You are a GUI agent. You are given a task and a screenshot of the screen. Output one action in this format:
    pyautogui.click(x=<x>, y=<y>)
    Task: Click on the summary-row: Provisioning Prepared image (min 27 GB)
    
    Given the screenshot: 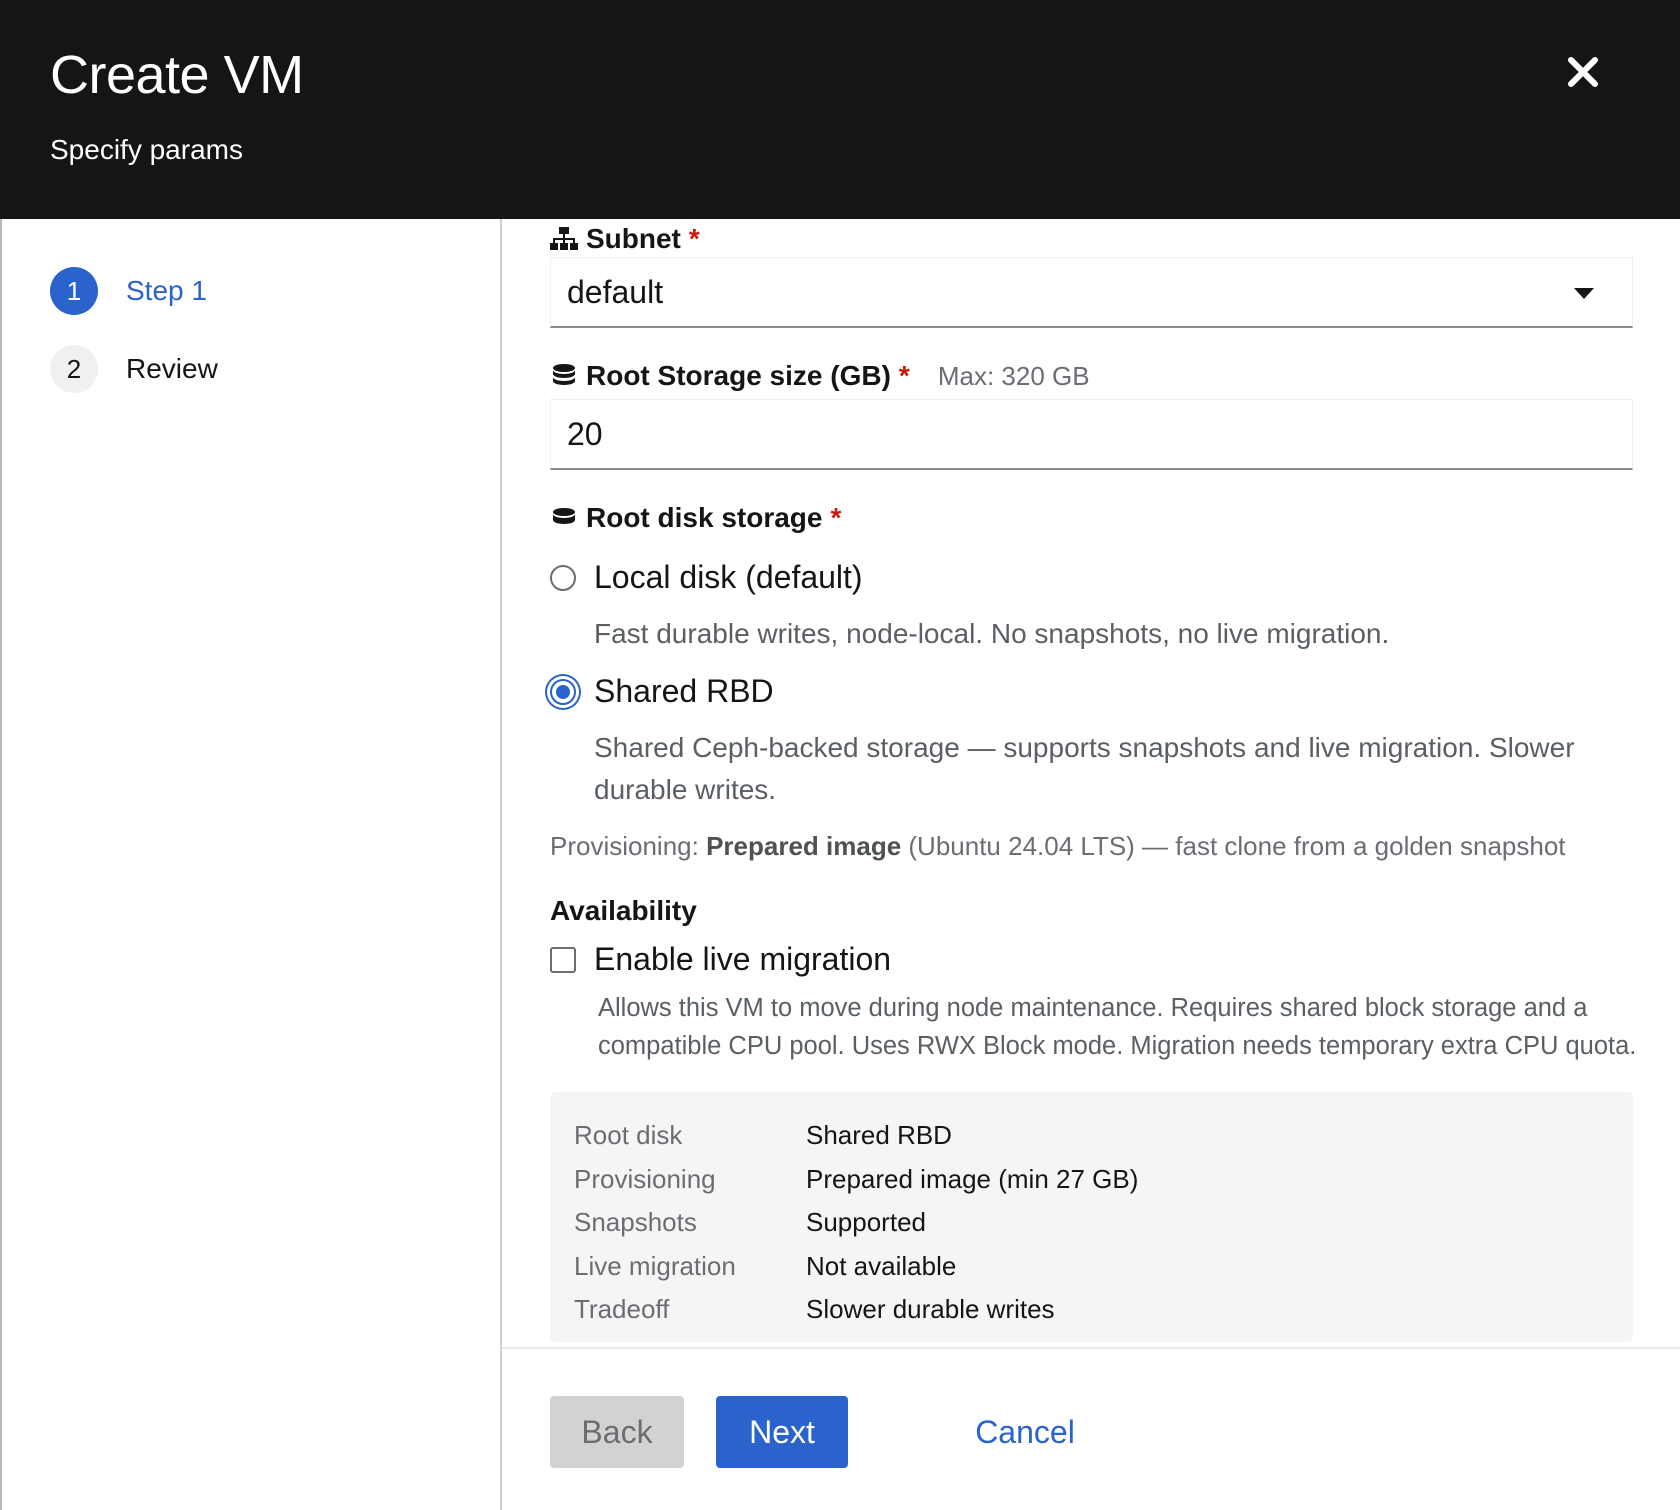 What is the action you would take?
    pyautogui.click(x=1091, y=1180)
    